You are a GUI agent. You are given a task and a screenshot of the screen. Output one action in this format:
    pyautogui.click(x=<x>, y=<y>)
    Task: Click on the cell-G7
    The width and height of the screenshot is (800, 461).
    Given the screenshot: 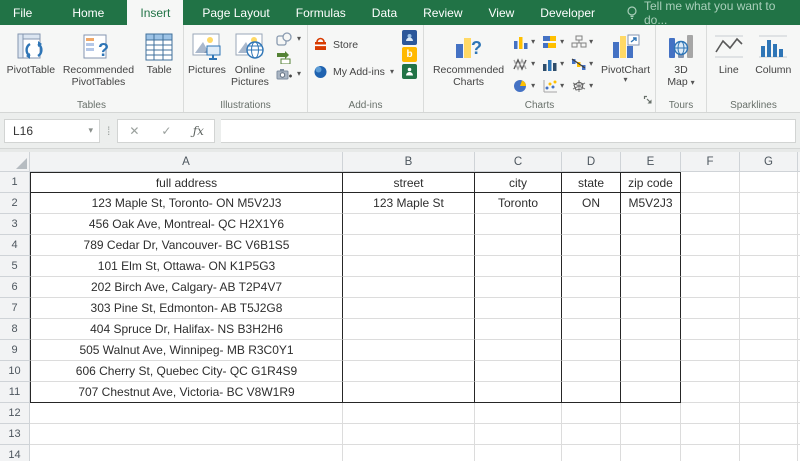 What is the action you would take?
    pyautogui.click(x=769, y=308)
    